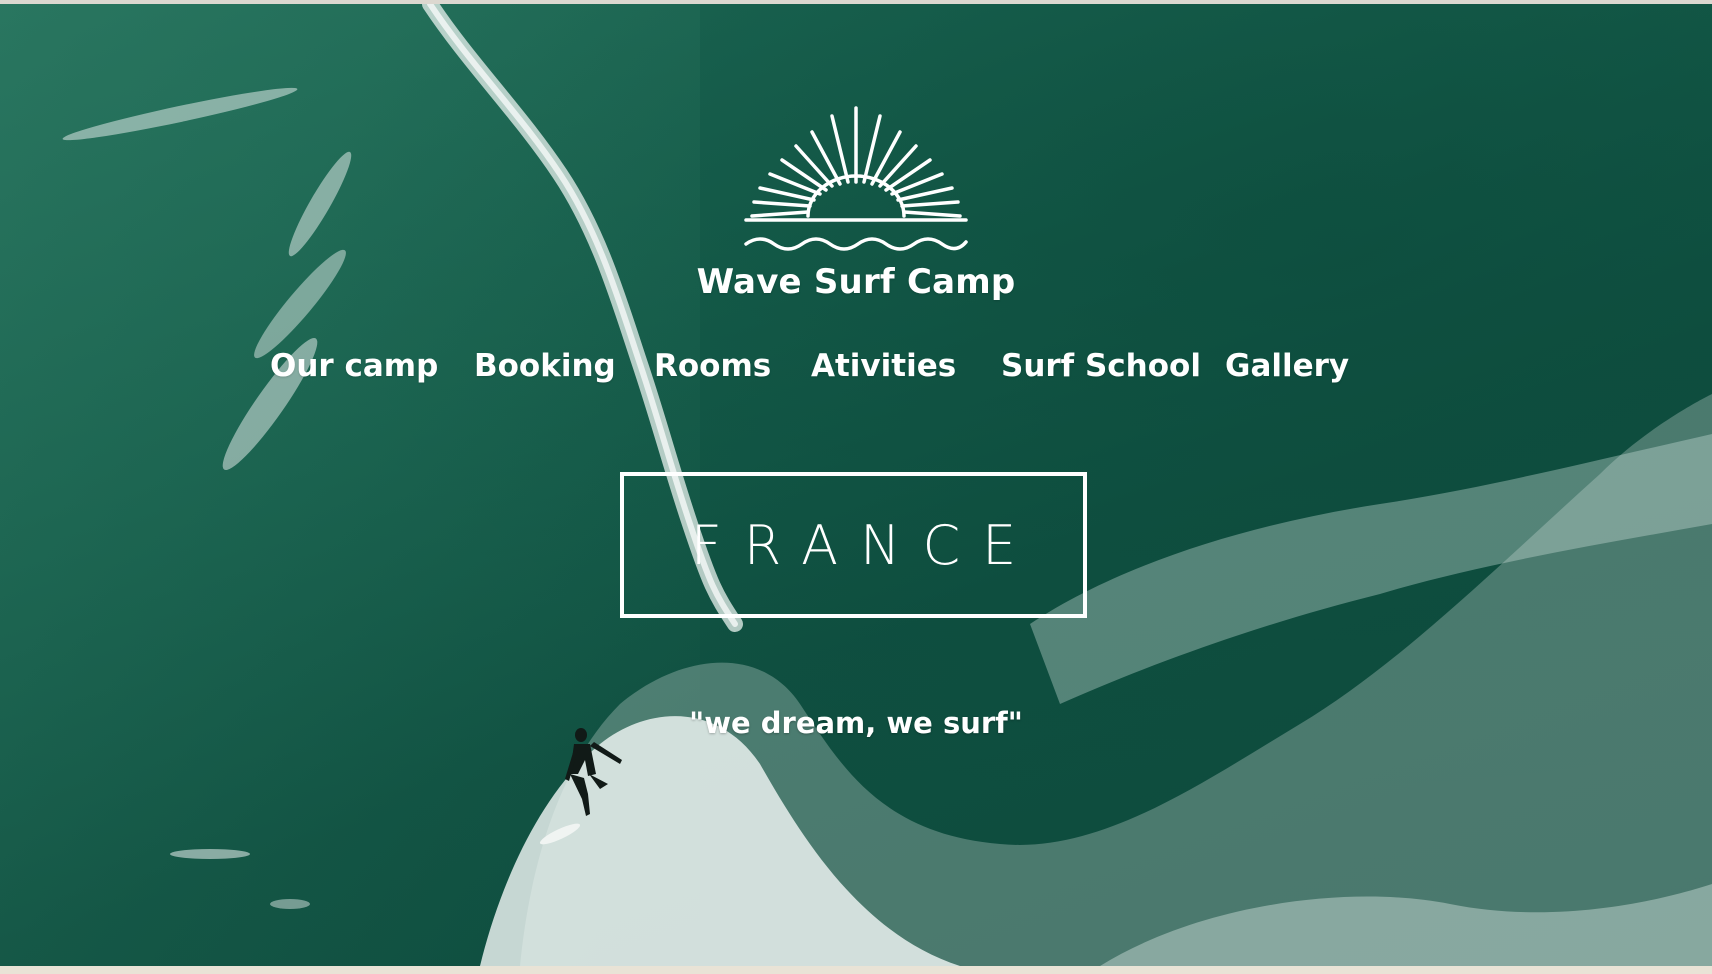 This screenshot has width=1712, height=974. What do you see at coordinates (712, 366) in the screenshot?
I see `nav-item-rooms: Rooms` at bounding box center [712, 366].